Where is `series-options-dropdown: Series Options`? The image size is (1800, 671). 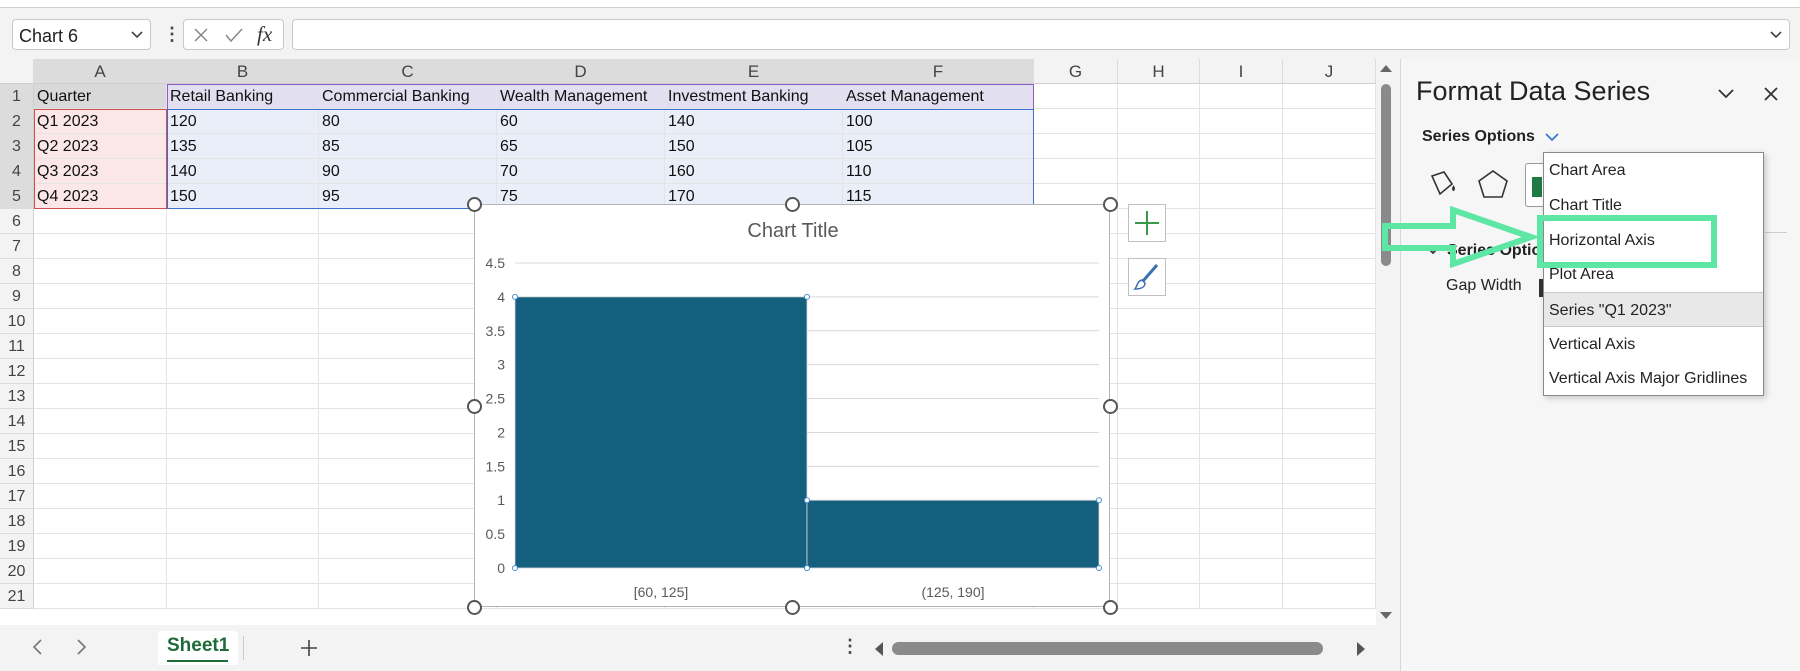 series-options-dropdown: Series Options is located at coordinates (1478, 137).